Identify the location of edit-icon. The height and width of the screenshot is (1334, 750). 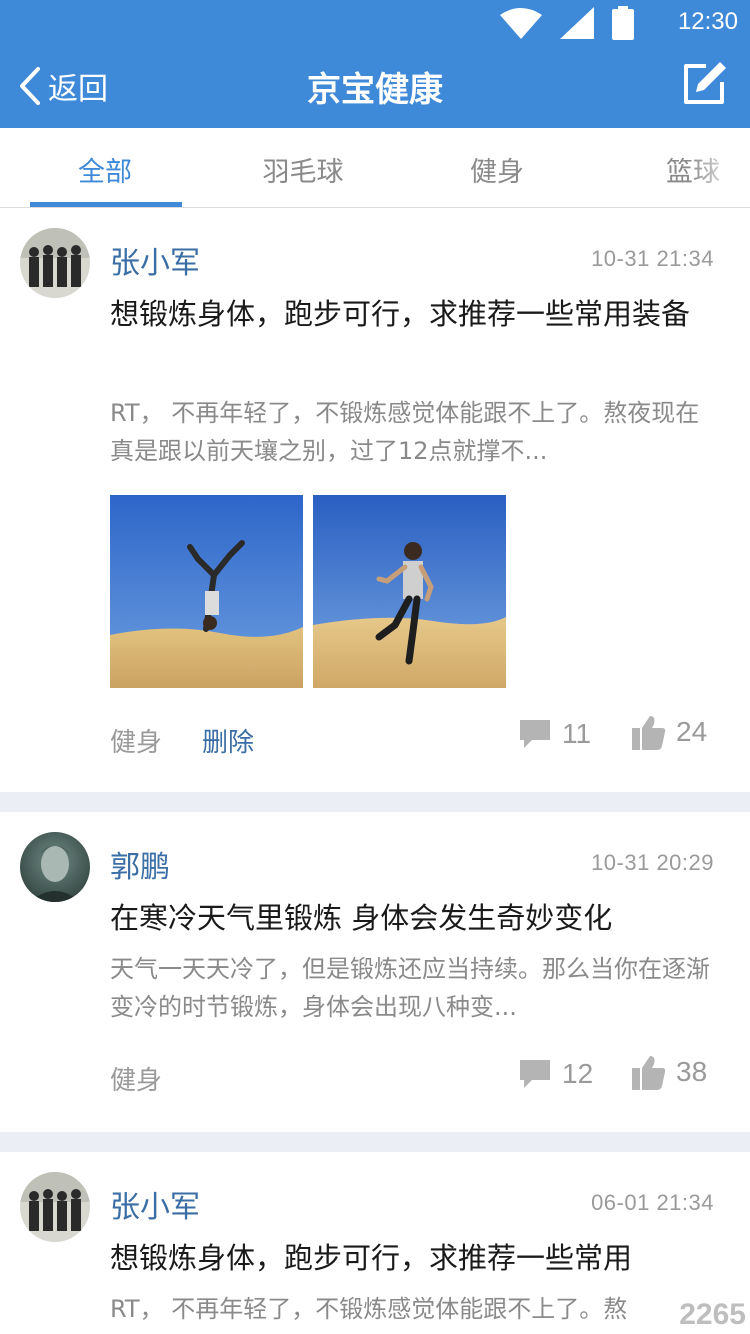
(704, 84).